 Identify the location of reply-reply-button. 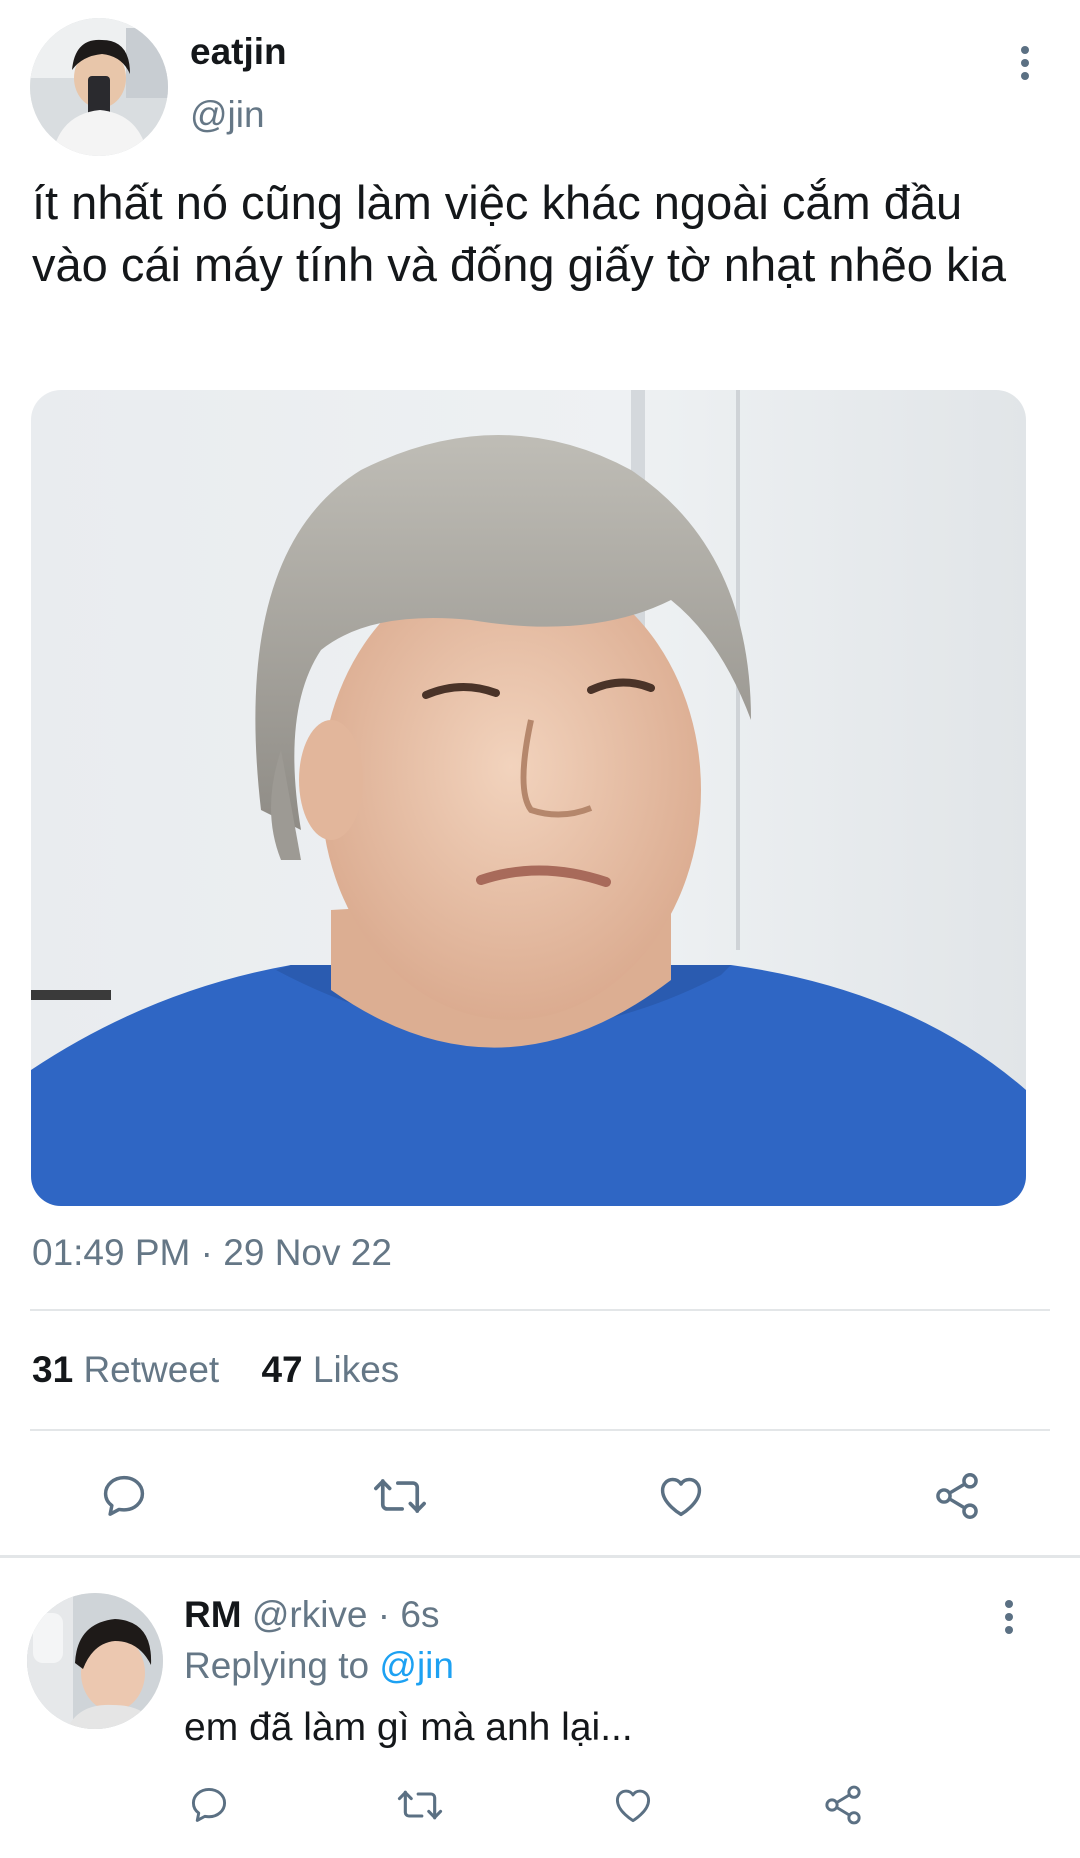
(209, 1805).